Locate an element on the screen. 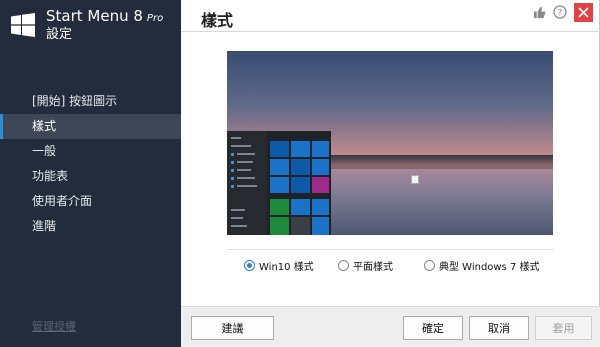  radio-win10-style is located at coordinates (249, 265).